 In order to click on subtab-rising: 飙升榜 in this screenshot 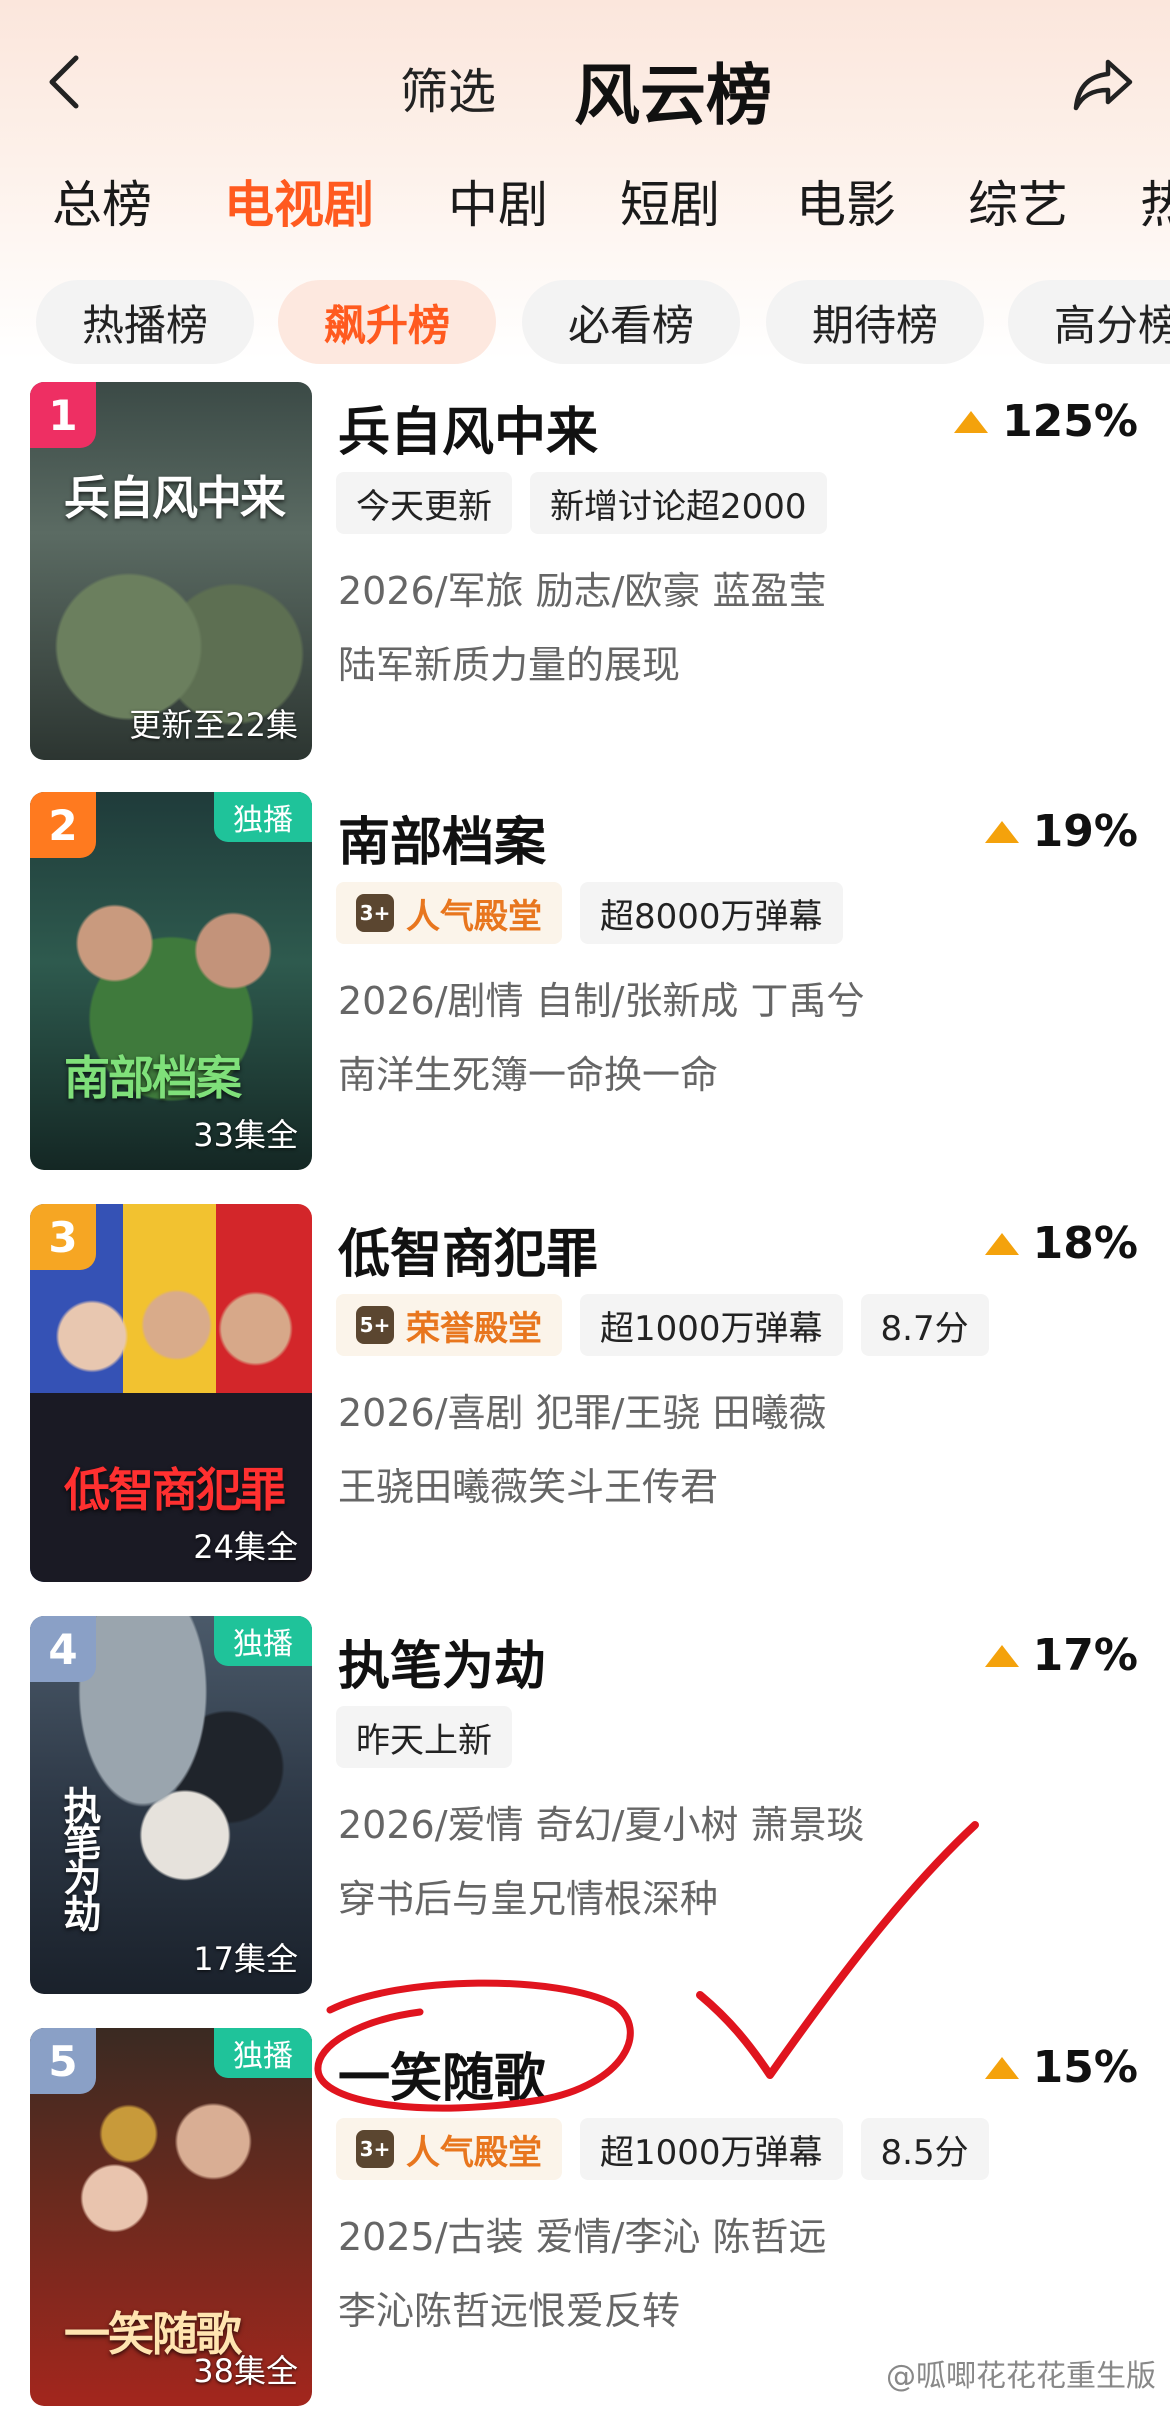, I will do `click(387, 322)`.